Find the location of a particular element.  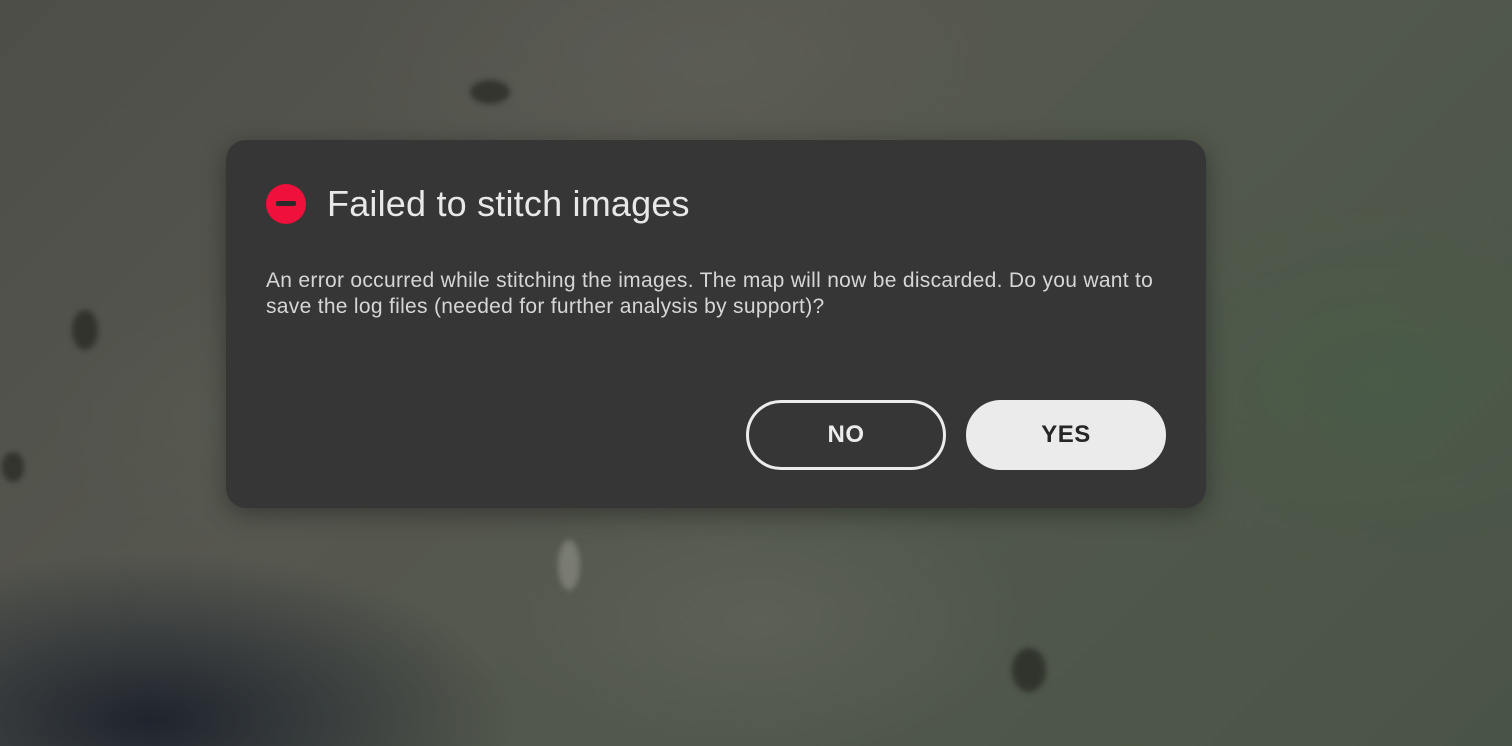

dialog-header: Failed to stitch images is located at coordinates (478, 203).